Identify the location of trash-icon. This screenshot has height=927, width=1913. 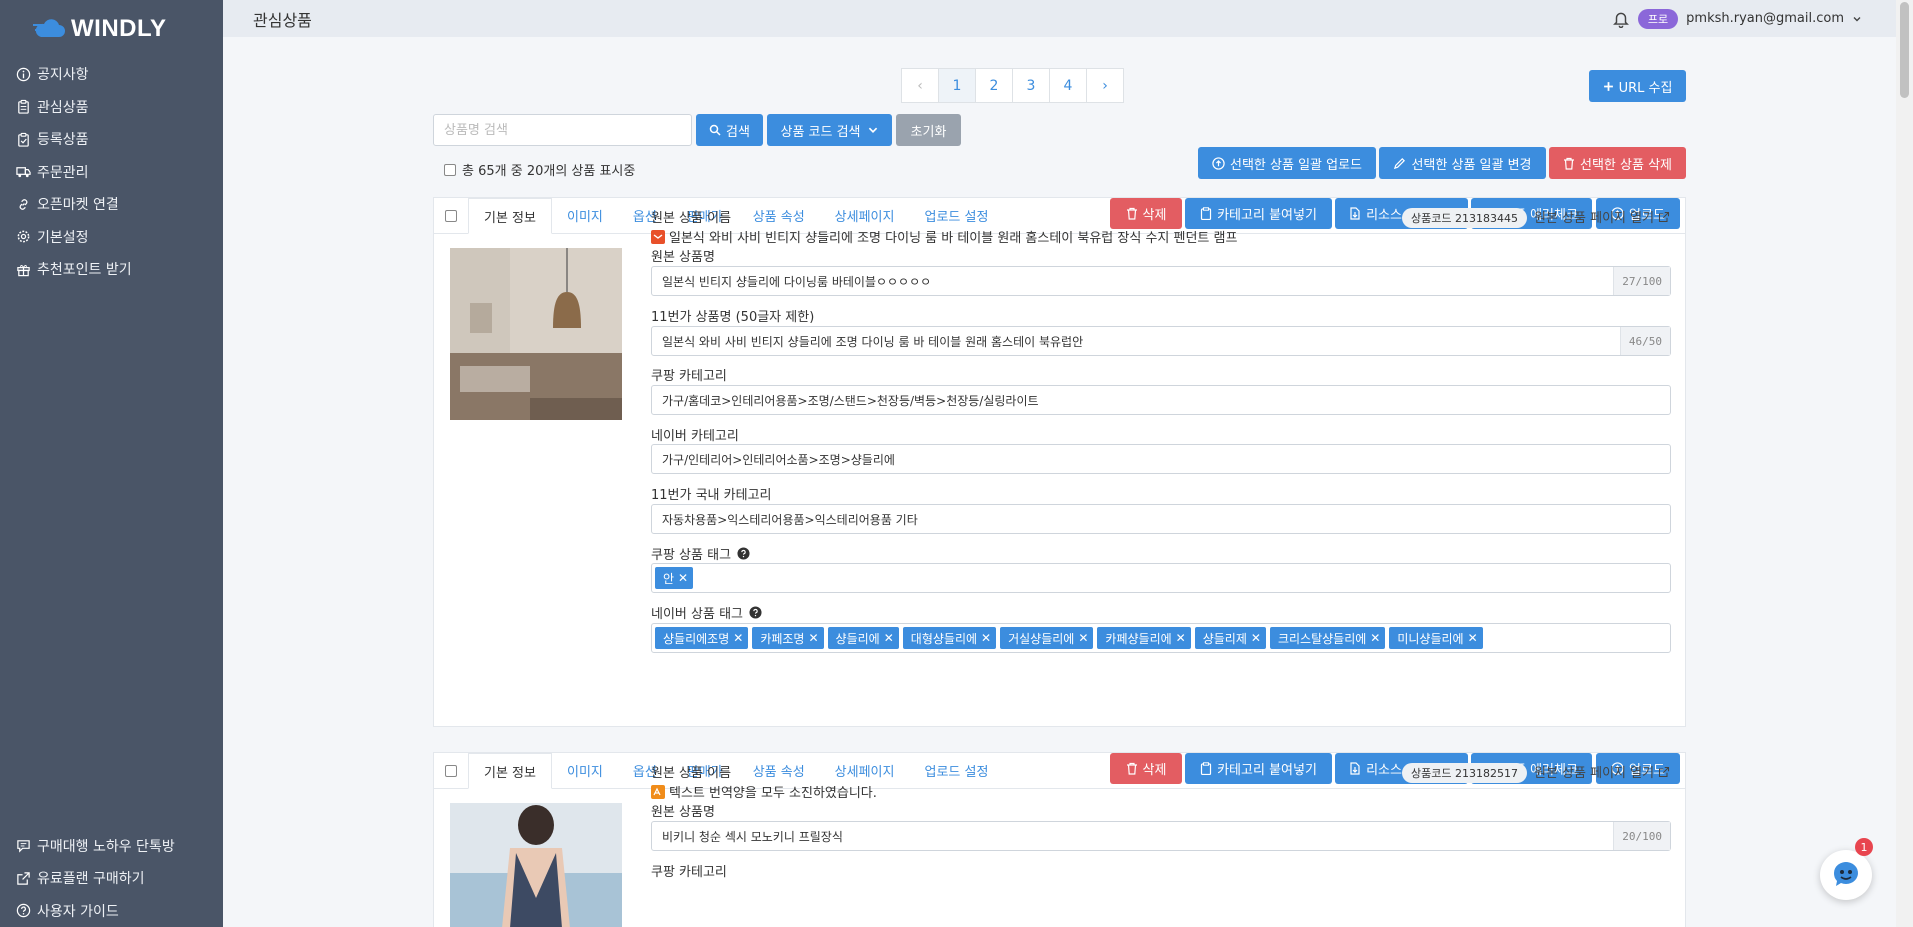
(1131, 768).